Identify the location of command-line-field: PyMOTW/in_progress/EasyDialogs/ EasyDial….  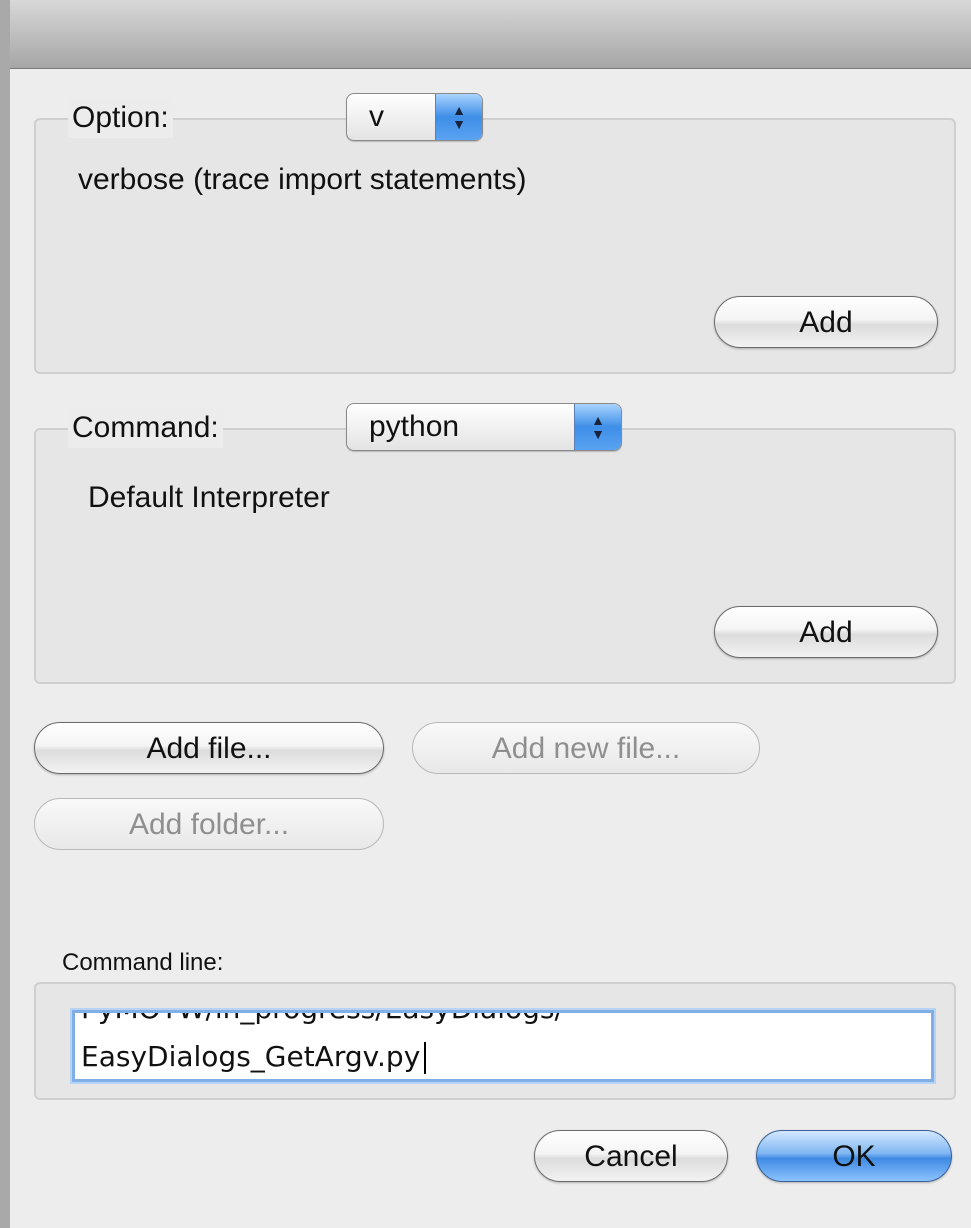
(503, 1046).